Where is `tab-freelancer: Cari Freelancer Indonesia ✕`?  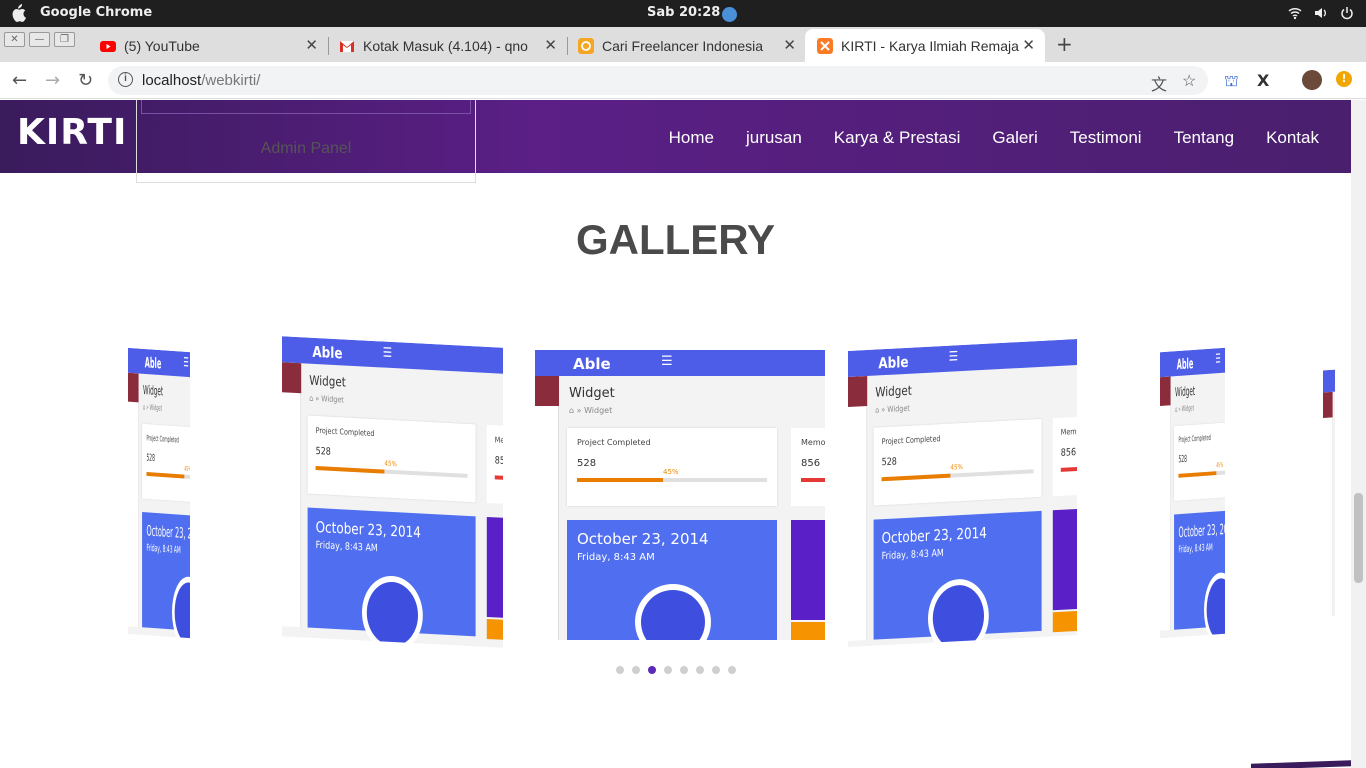 tab-freelancer: Cari Freelancer Indonesia ✕ is located at coordinates (686, 45).